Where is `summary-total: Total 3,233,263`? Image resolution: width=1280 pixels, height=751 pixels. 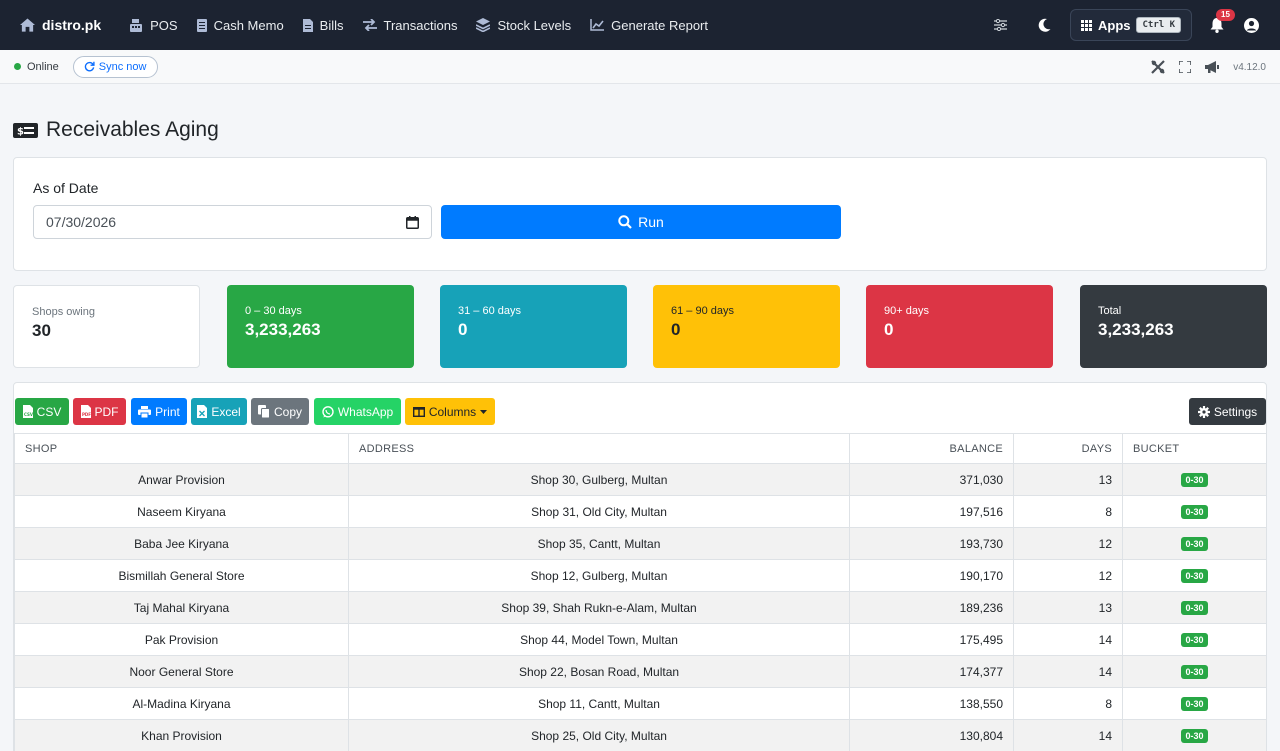
summary-total: Total 3,233,263 is located at coordinates (1173, 326).